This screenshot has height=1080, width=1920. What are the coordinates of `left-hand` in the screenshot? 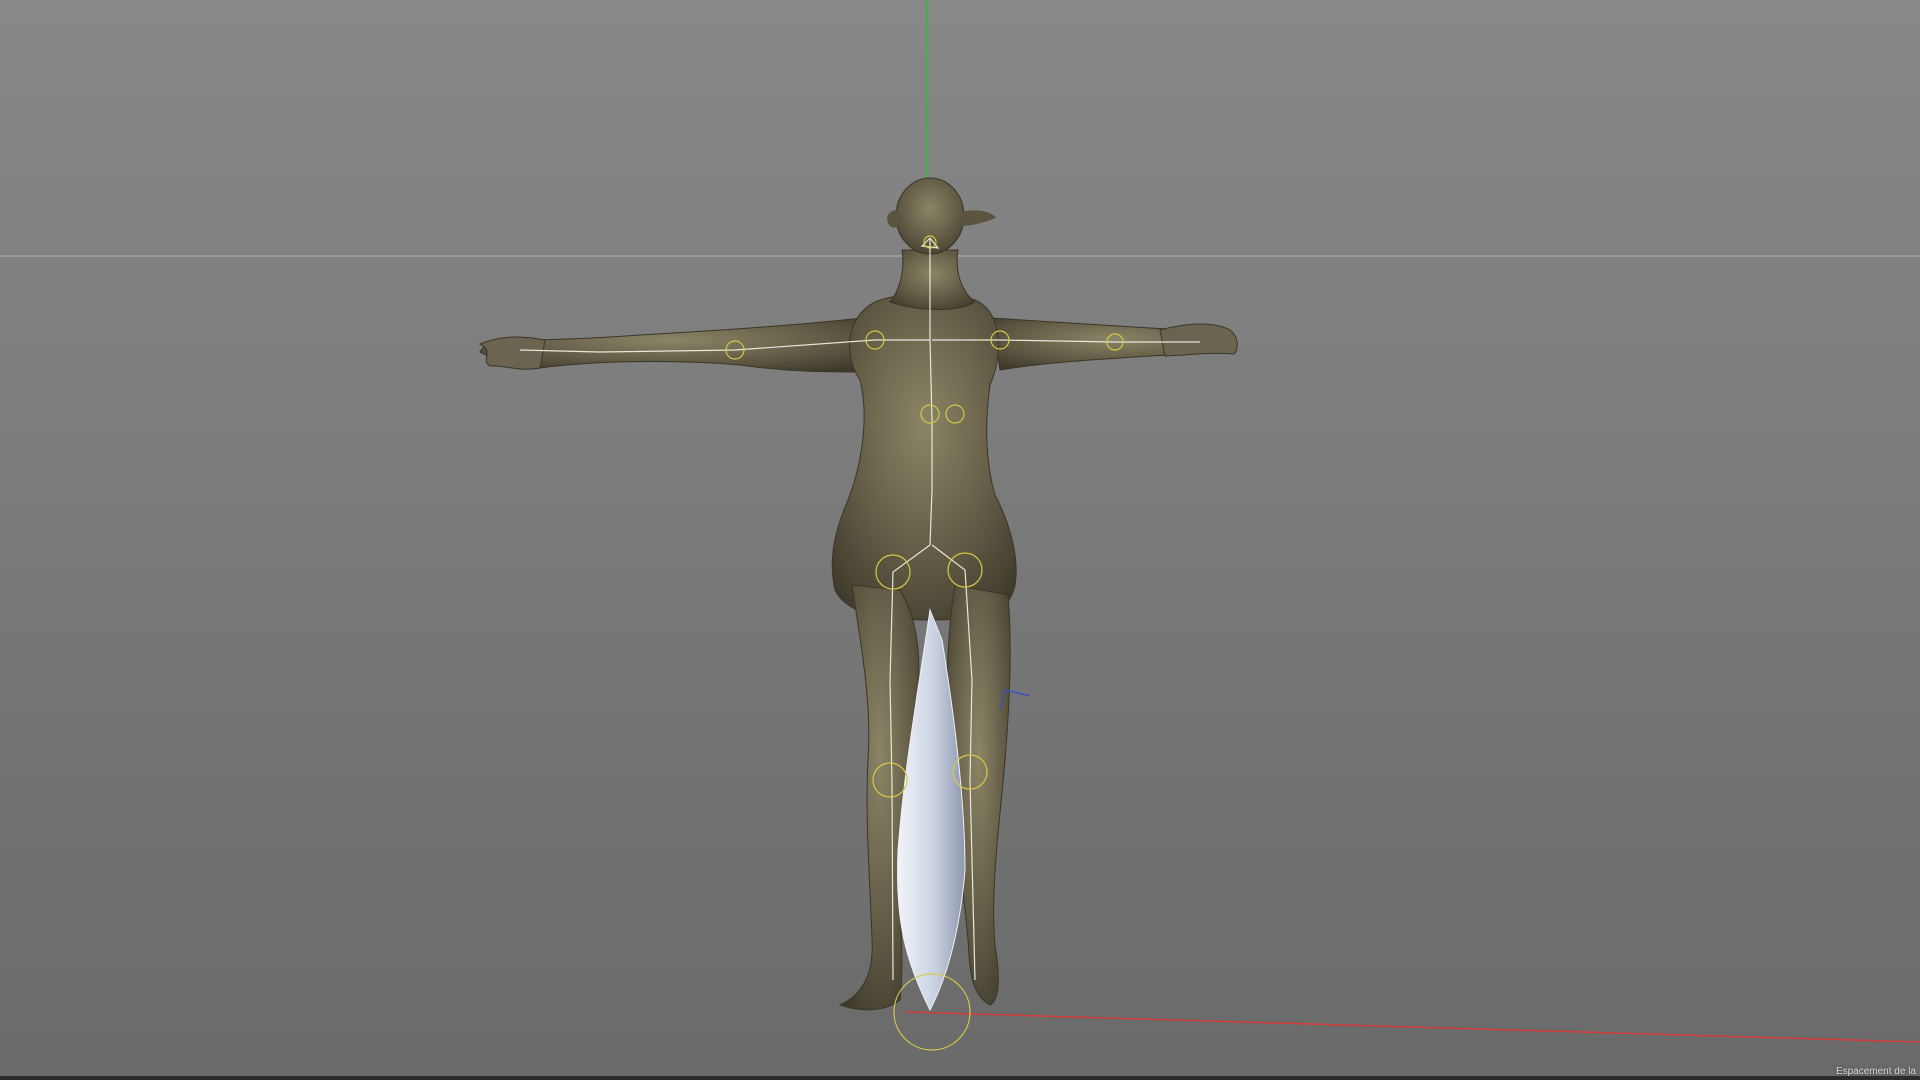 It's located at (512, 353).